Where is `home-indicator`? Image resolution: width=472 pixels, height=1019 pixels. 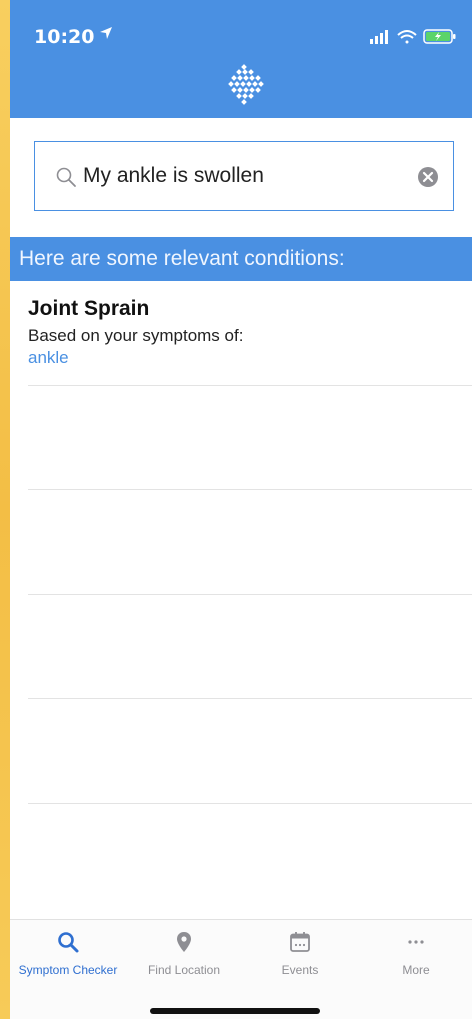 home-indicator is located at coordinates (235, 1011).